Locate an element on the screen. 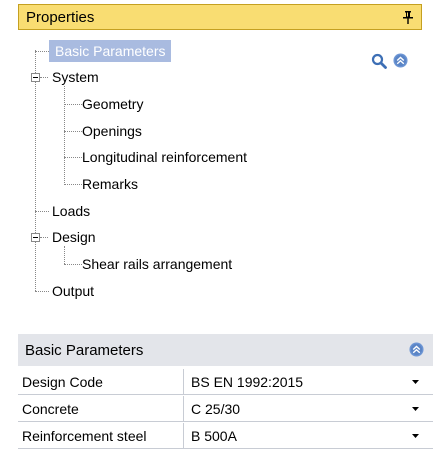  property-grid-header: Basic Parameters is located at coordinates (225, 350).